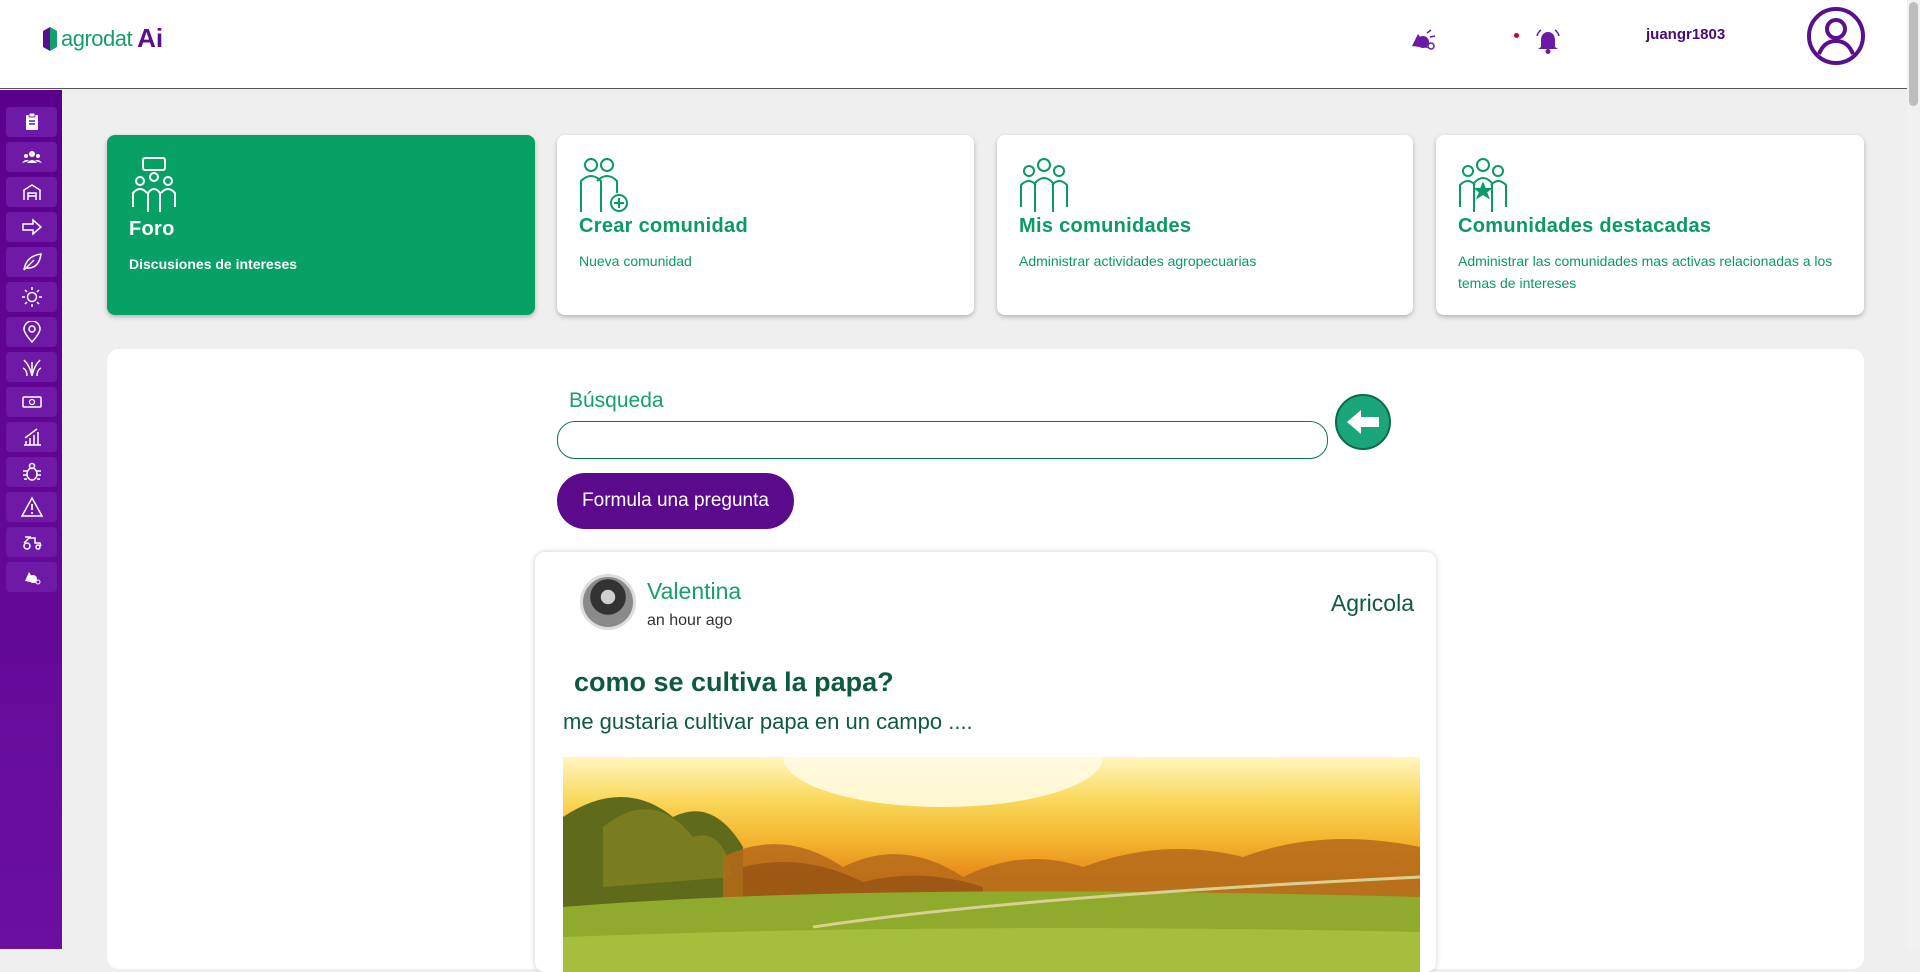  What do you see at coordinates (1836, 36) in the screenshot?
I see `user-avatar-icon` at bounding box center [1836, 36].